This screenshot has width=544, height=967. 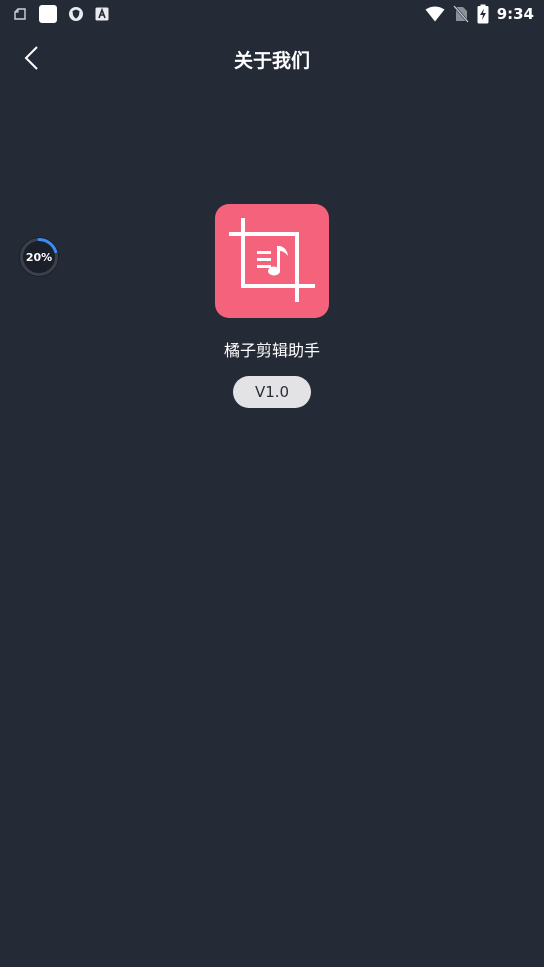 I want to click on no-sim-icon, so click(x=460, y=14).